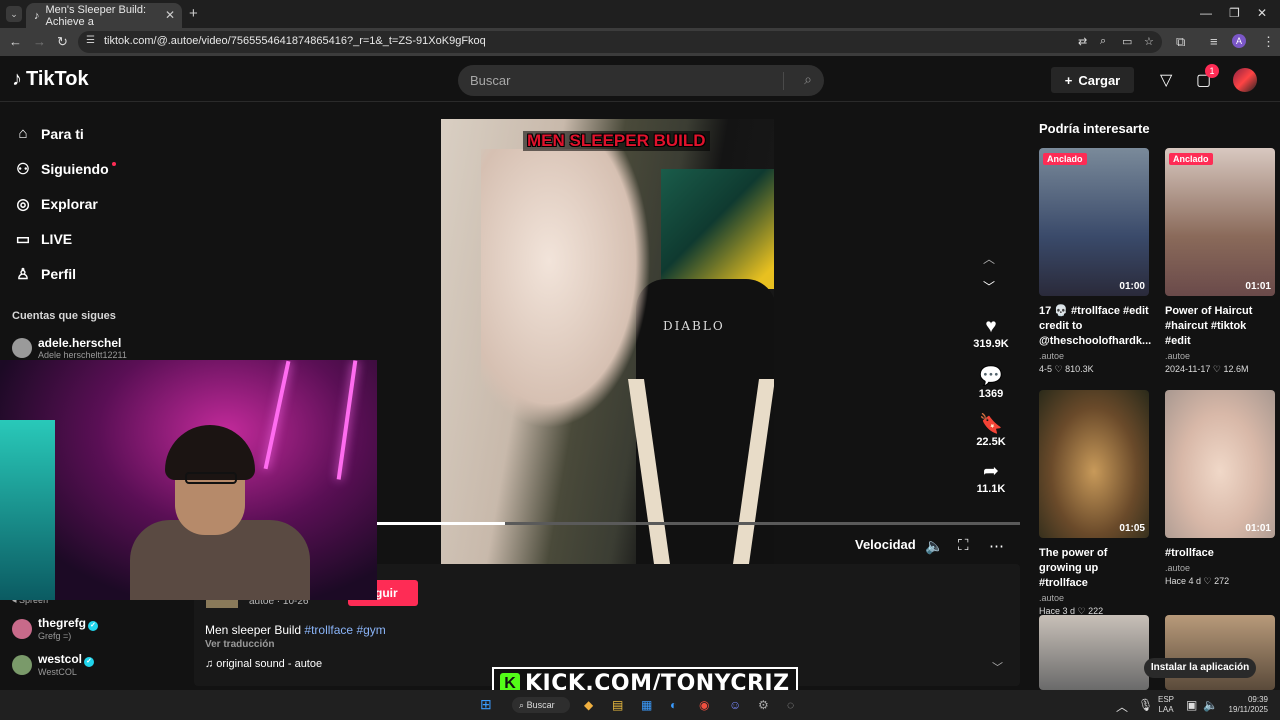 The height and width of the screenshot is (720, 1280). Describe the element at coordinates (646, 705) in the screenshot. I see `store-icon: ▦` at that location.